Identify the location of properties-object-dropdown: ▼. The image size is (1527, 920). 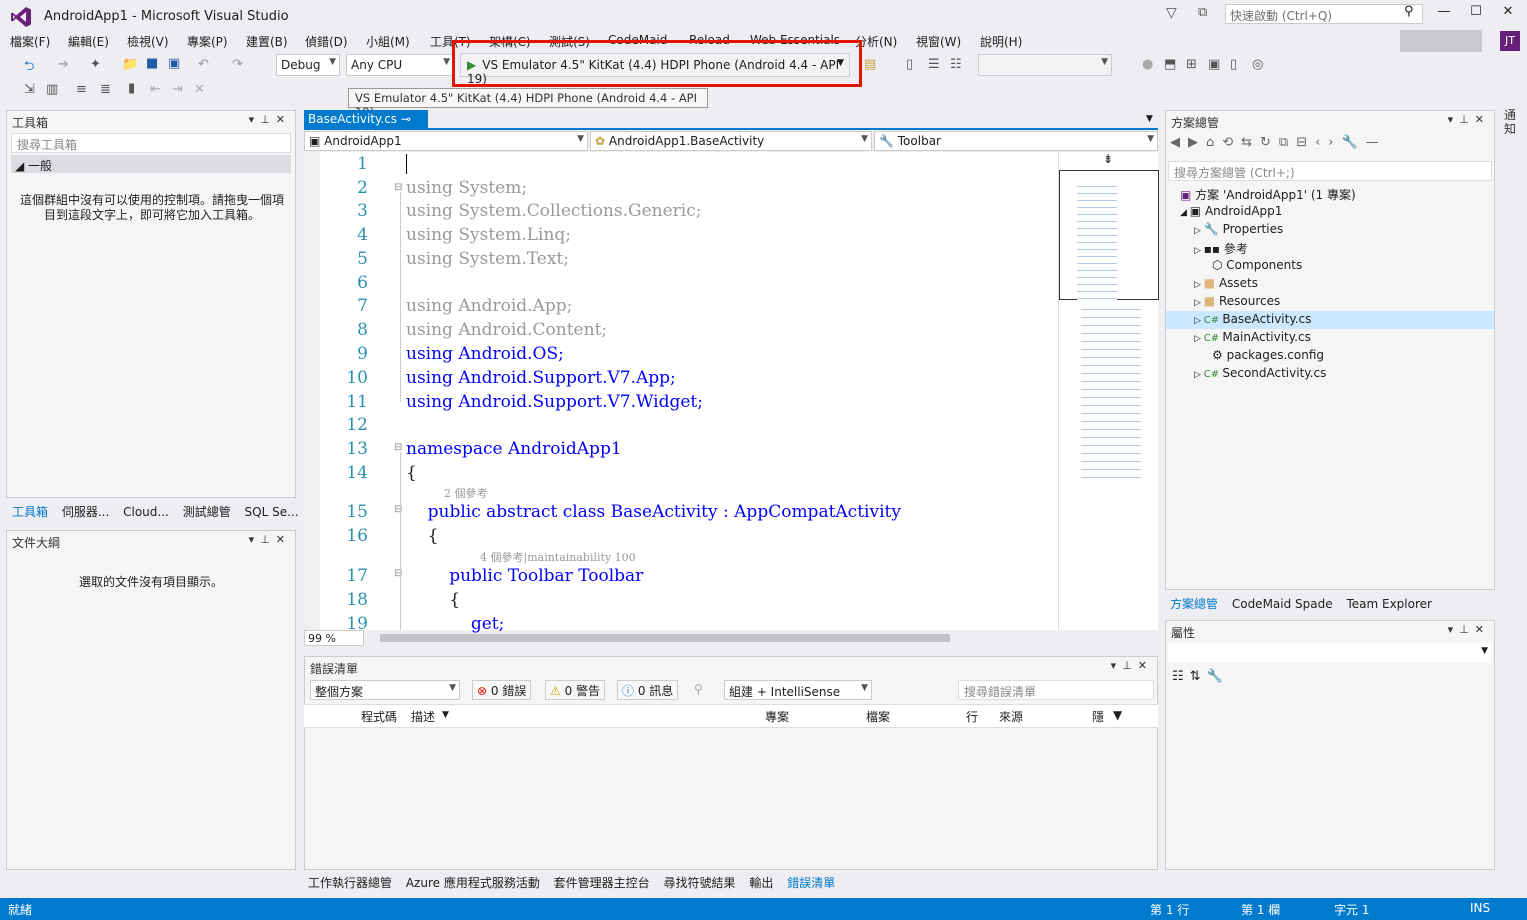
(1330, 653).